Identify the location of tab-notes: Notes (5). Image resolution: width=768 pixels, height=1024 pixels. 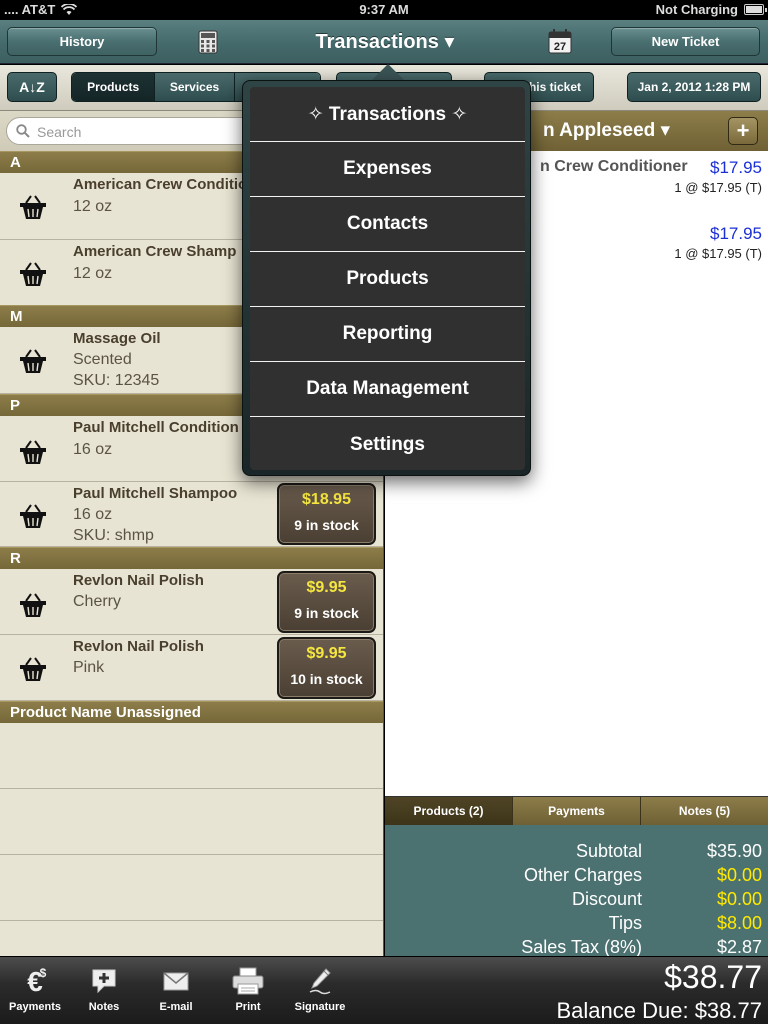
(704, 811).